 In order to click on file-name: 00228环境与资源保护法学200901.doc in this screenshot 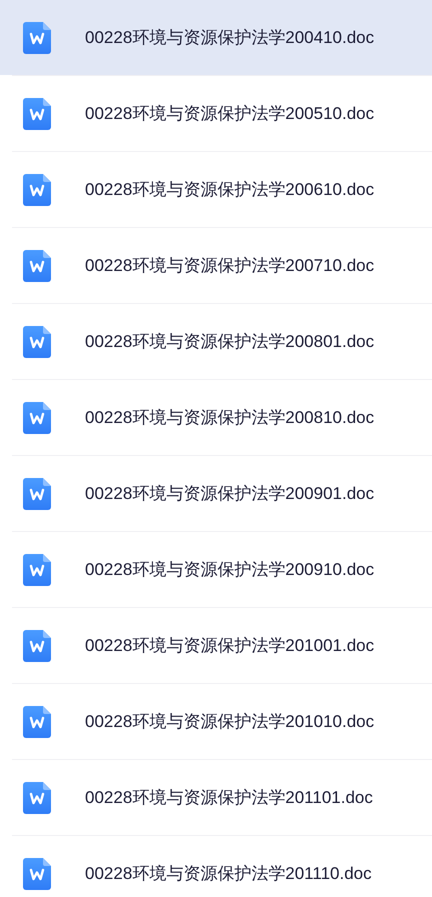, I will do `click(229, 494)`.